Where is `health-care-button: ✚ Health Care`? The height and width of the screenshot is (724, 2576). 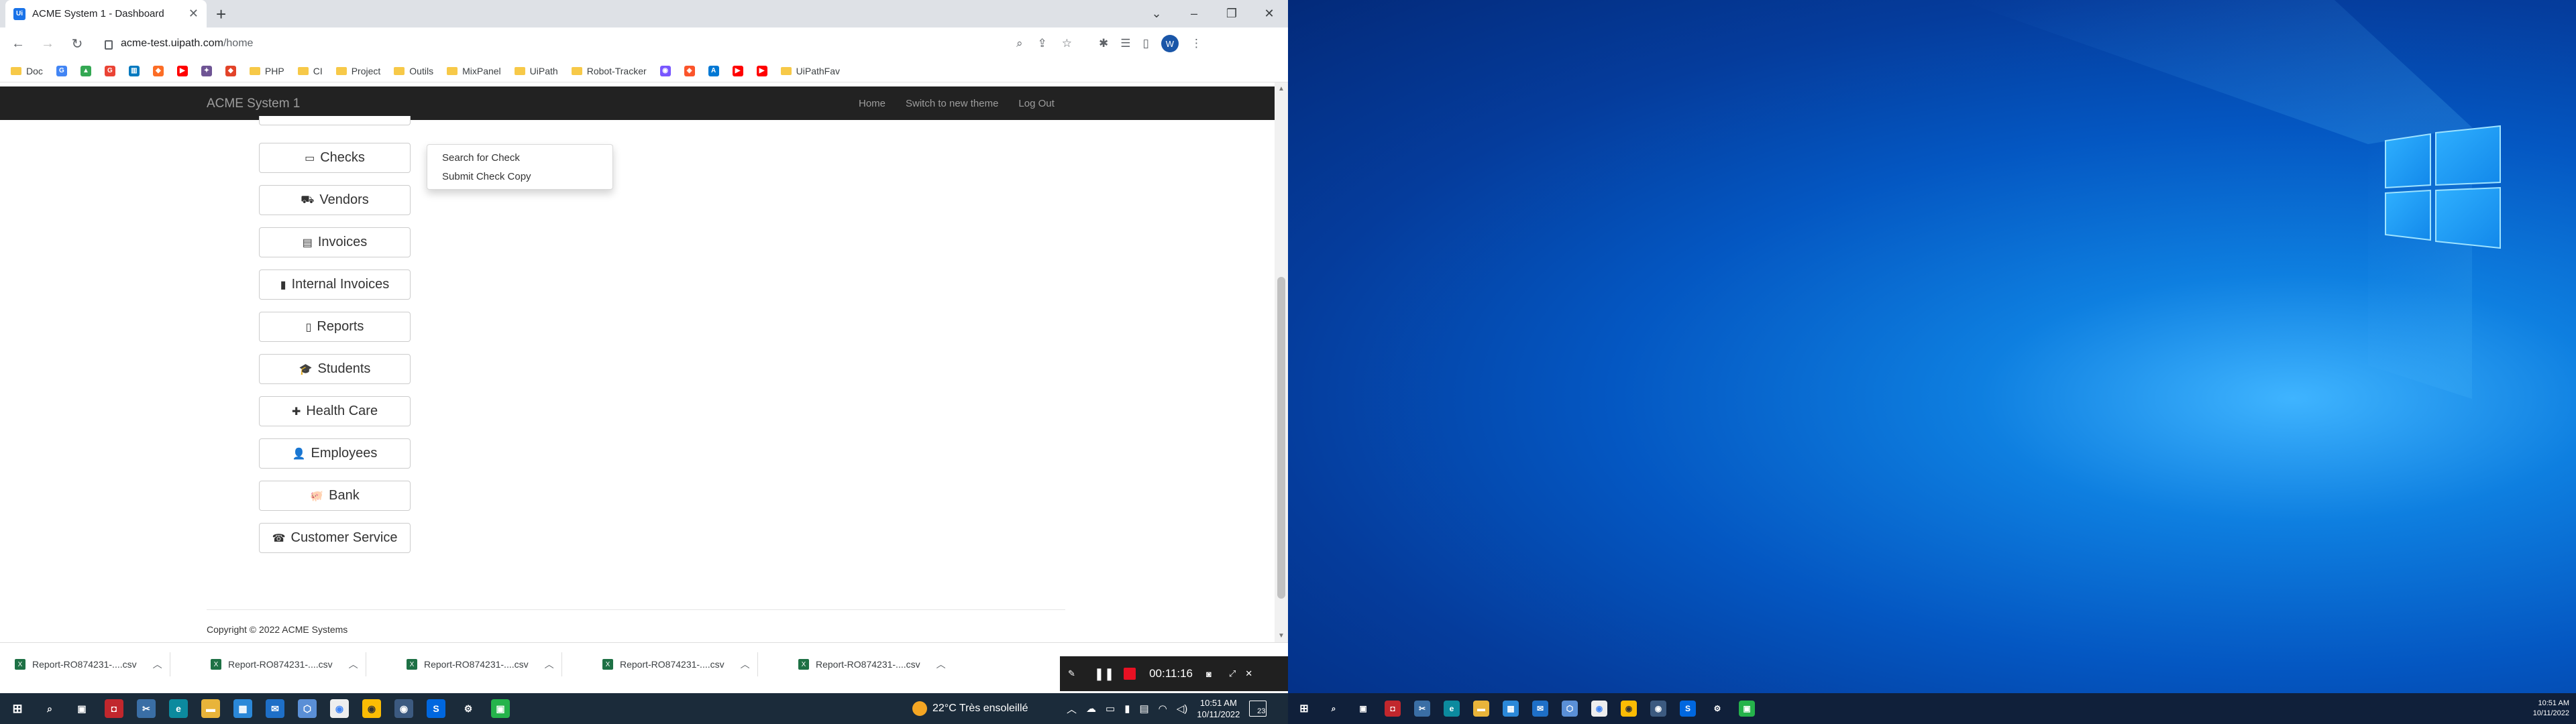
health-care-button: ✚ Health Care is located at coordinates (335, 411).